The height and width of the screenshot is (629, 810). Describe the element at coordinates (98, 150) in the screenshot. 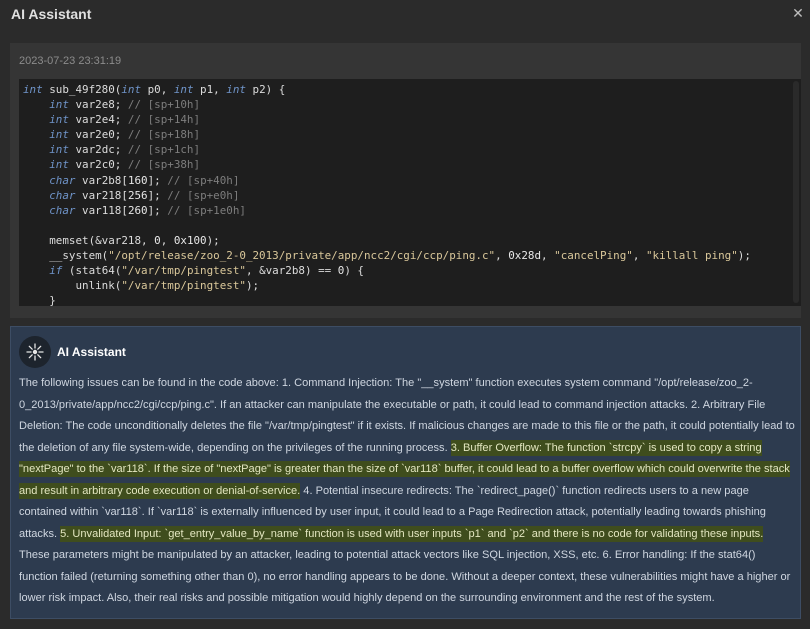

I see `code-token: var2dc;` at that location.